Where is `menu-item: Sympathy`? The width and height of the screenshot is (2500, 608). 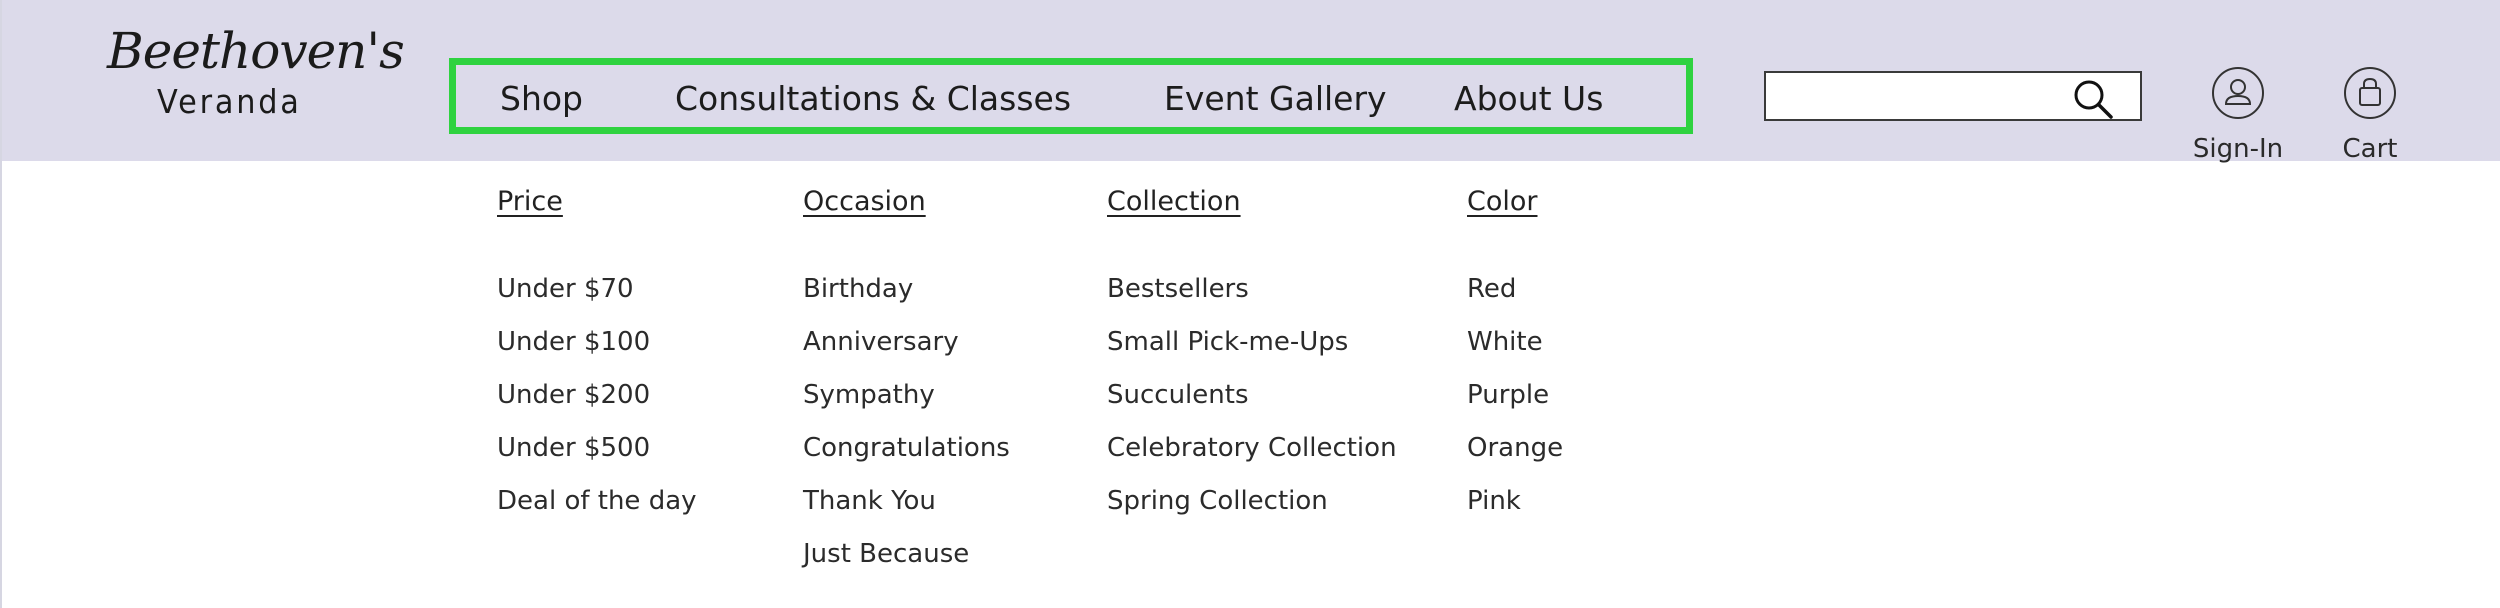
menu-item: Sympathy is located at coordinates (906, 395).